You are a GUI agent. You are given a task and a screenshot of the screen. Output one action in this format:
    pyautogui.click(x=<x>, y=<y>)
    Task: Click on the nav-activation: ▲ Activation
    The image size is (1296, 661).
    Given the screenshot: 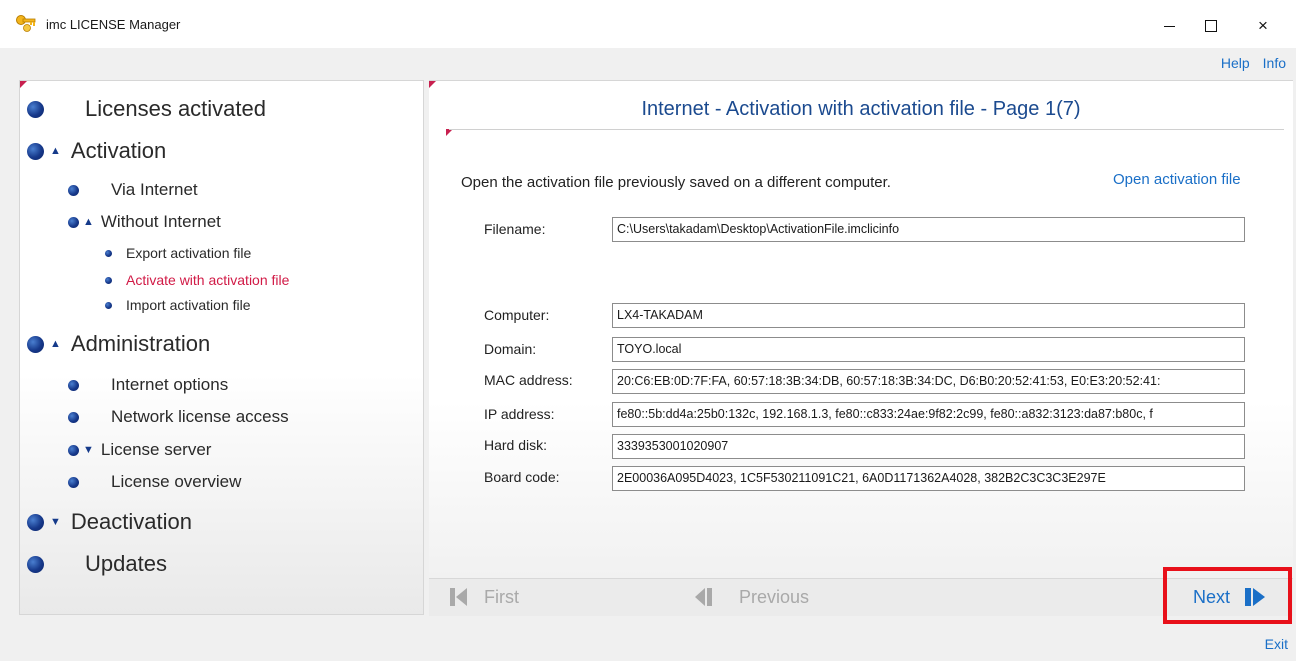 What is the action you would take?
    pyautogui.click(x=96, y=151)
    